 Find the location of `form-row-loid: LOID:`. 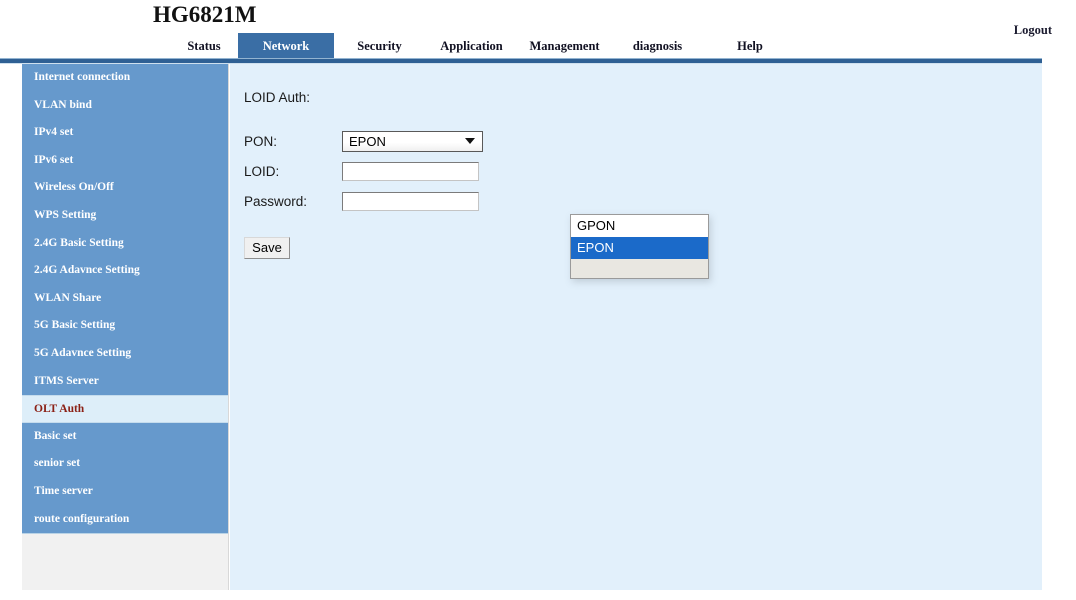

form-row-loid: LOID: is located at coordinates (504, 171).